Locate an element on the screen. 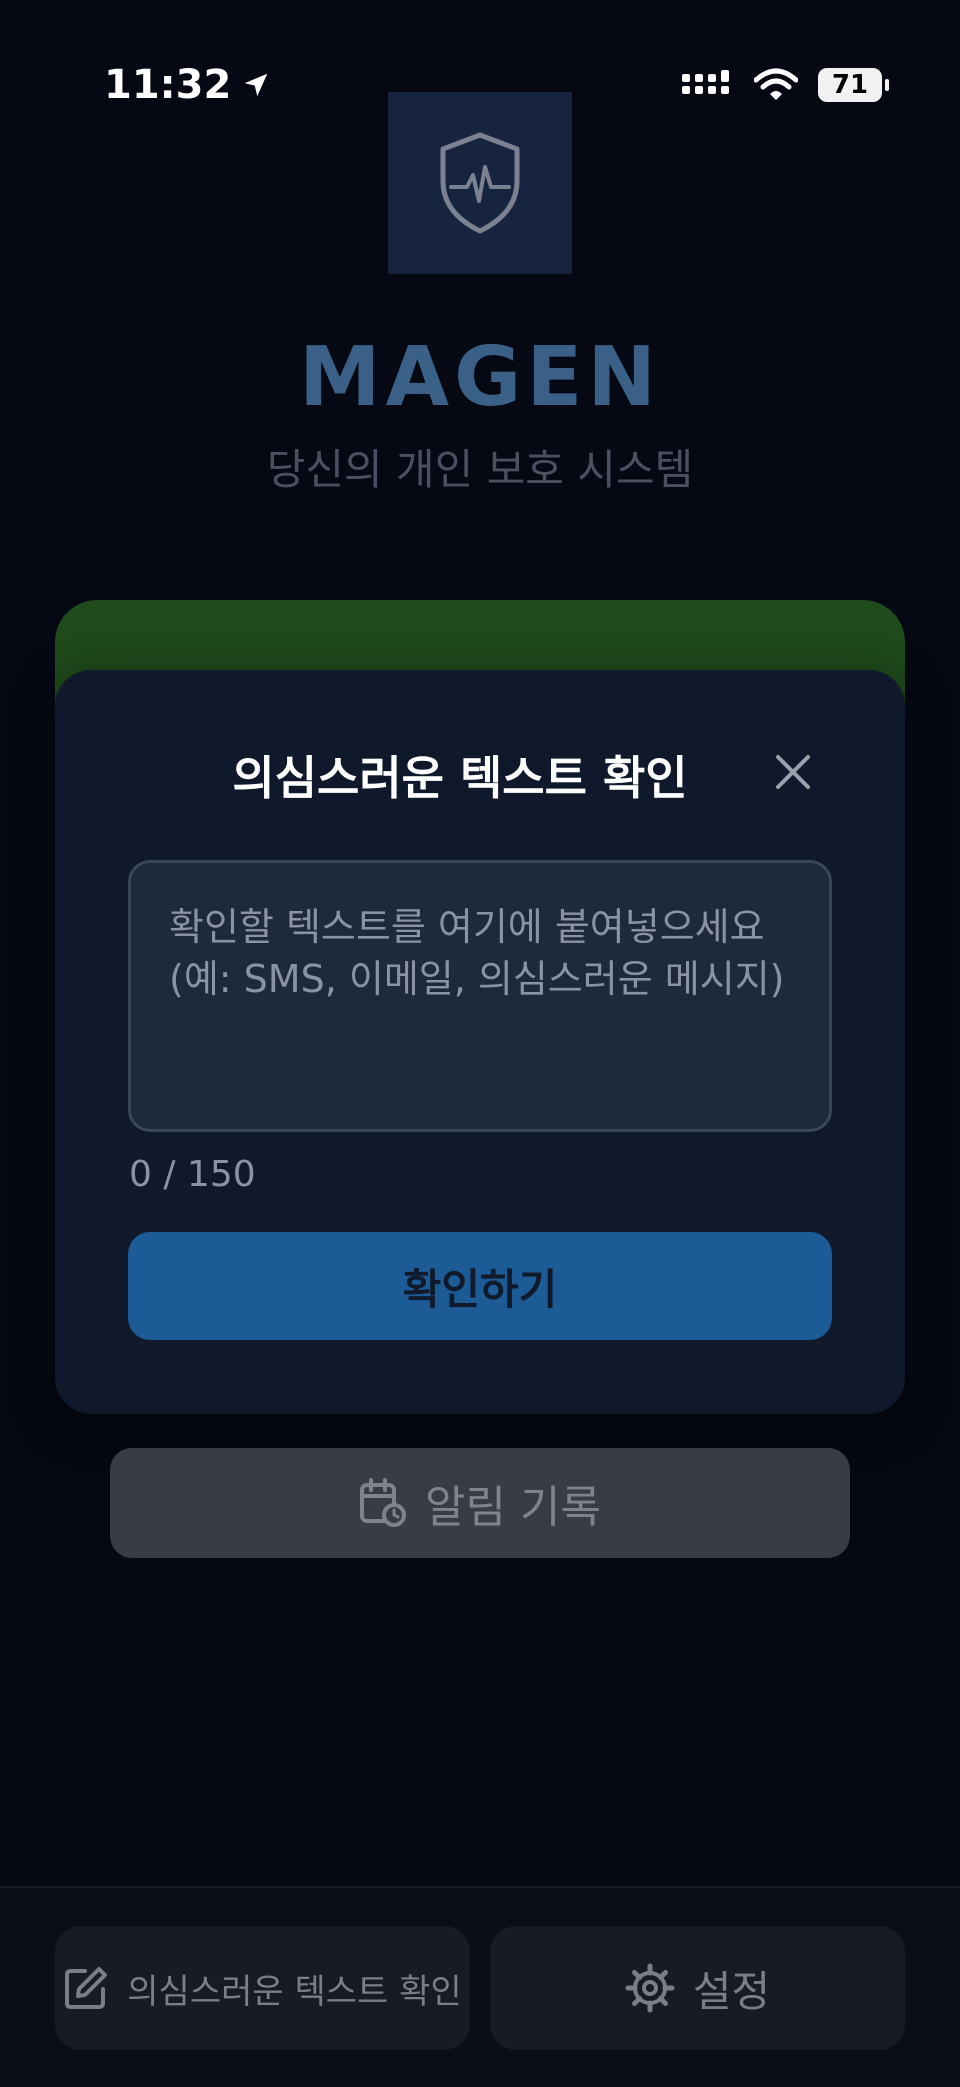 The image size is (960, 2087). tab-settings: 설정 is located at coordinates (697, 1988).